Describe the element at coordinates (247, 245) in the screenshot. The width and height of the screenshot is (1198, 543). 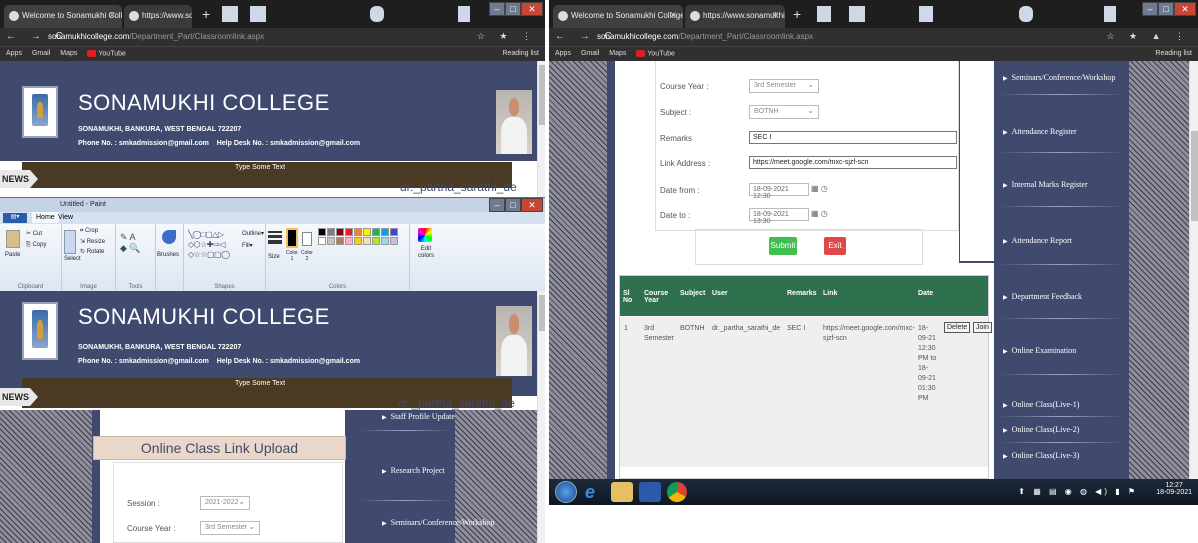
I see `fill-button: Fill▾` at that location.